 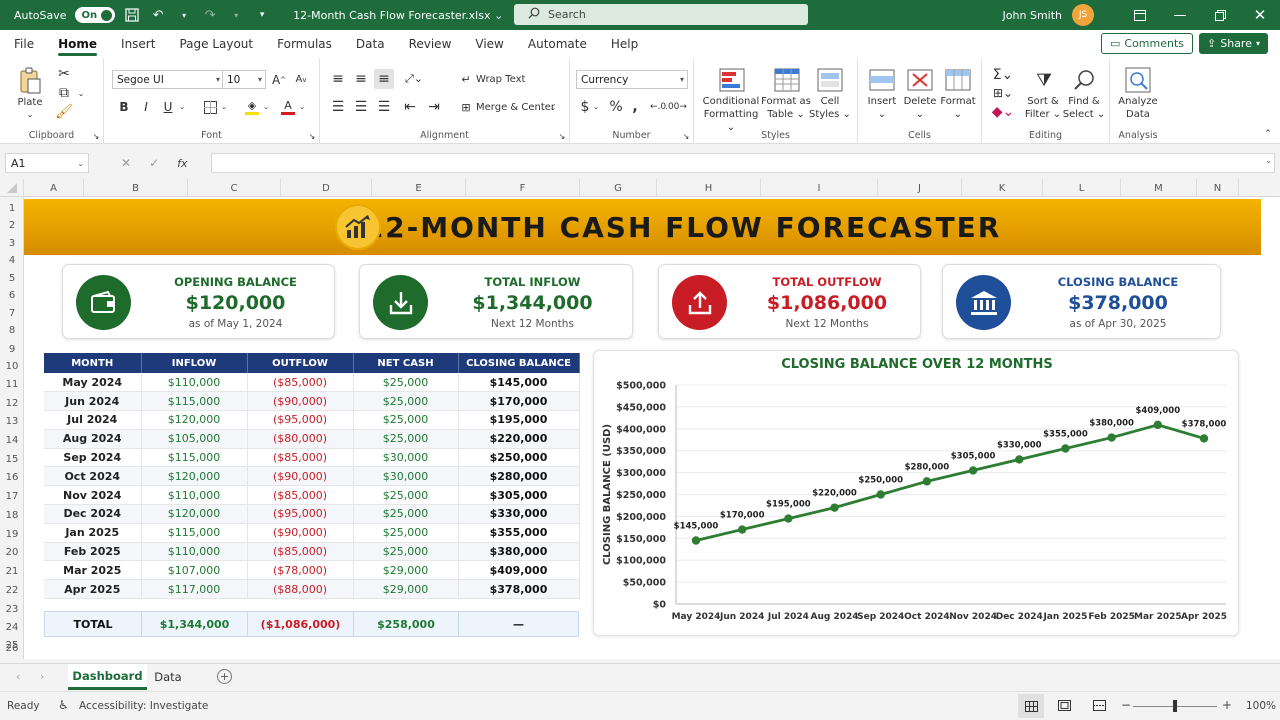 What do you see at coordinates (361, 79) in the screenshot?
I see `align-middle-icon: ≡` at bounding box center [361, 79].